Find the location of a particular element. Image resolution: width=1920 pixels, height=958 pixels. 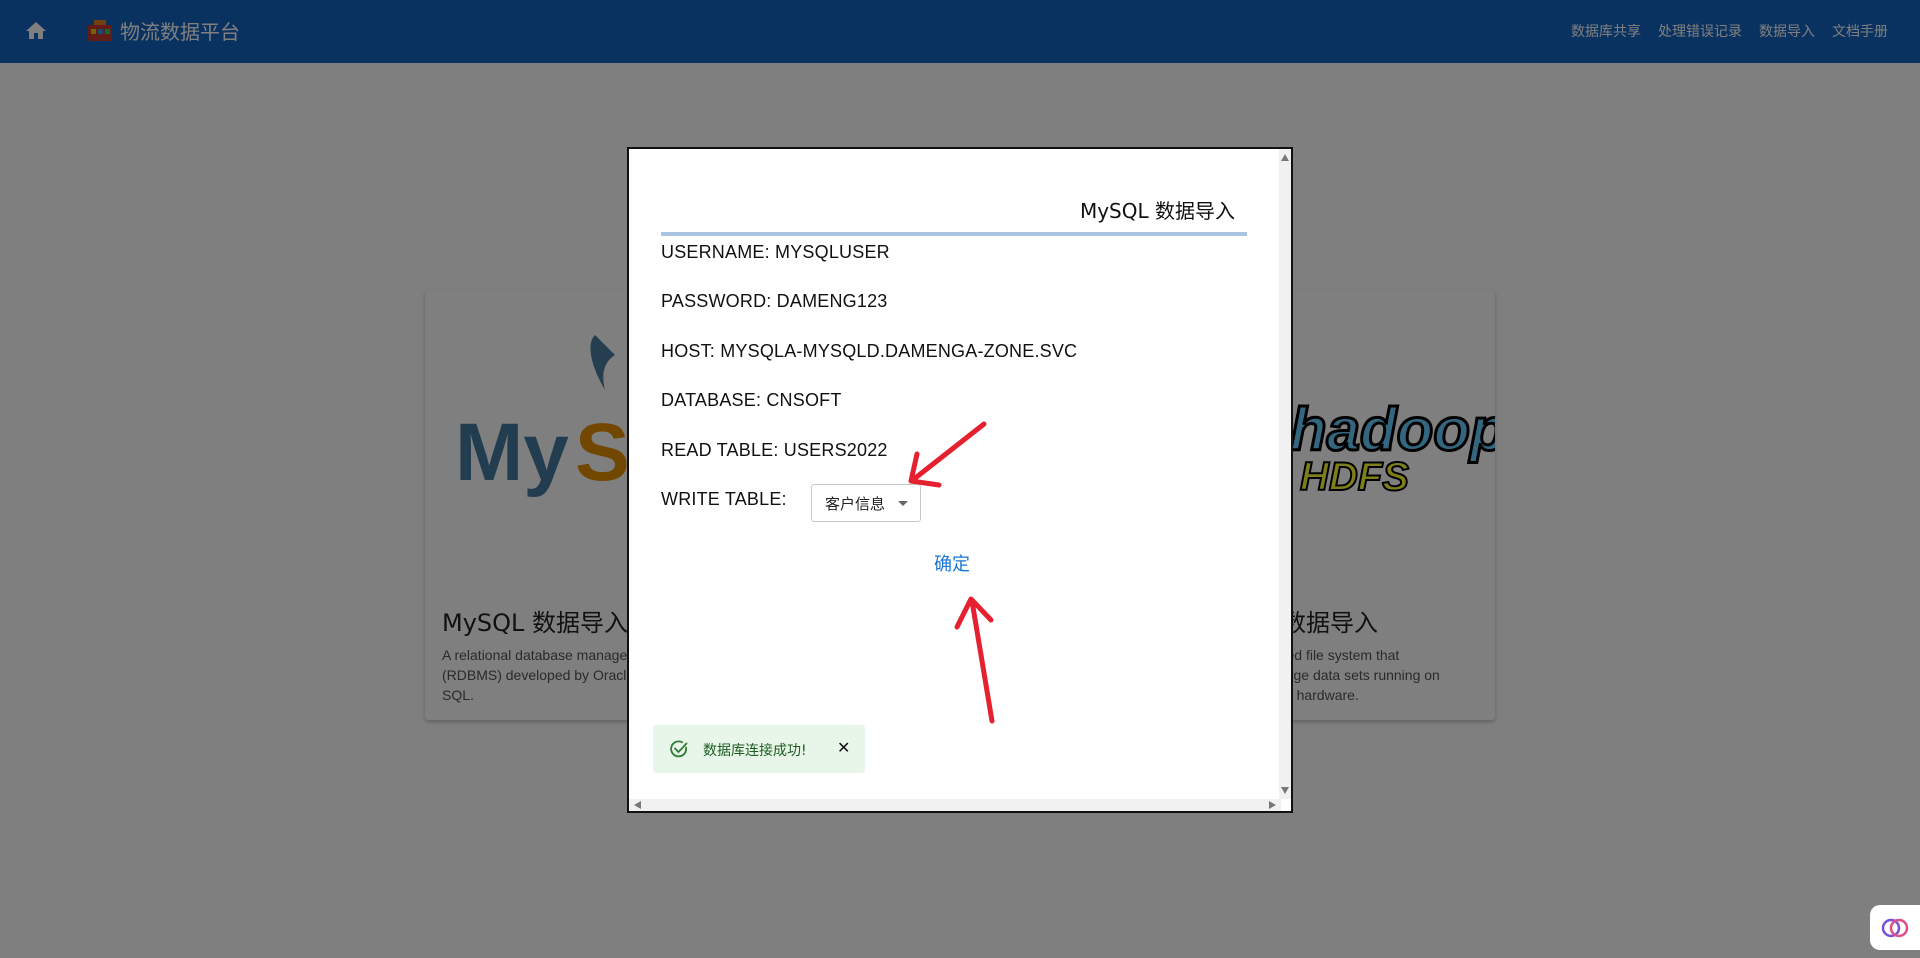

database-text: DATABASE: CNSOFT is located at coordinates (751, 400).